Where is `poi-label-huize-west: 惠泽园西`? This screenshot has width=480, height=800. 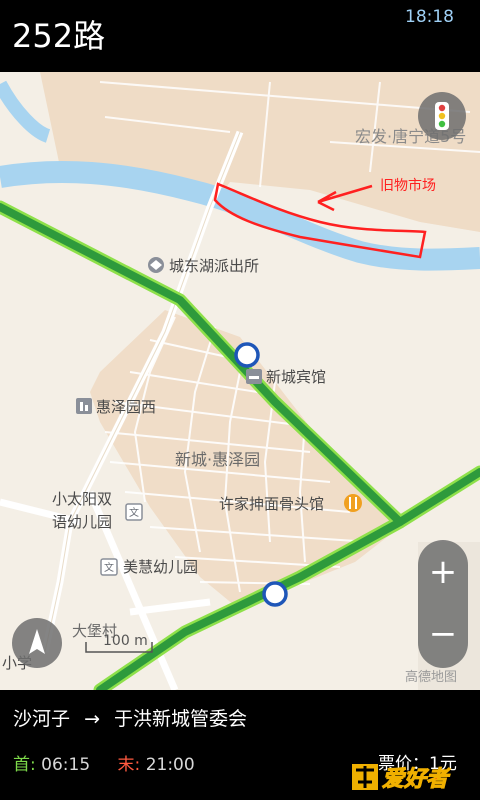
poi-label-huize-west: 惠泽园西 is located at coordinates (126, 407).